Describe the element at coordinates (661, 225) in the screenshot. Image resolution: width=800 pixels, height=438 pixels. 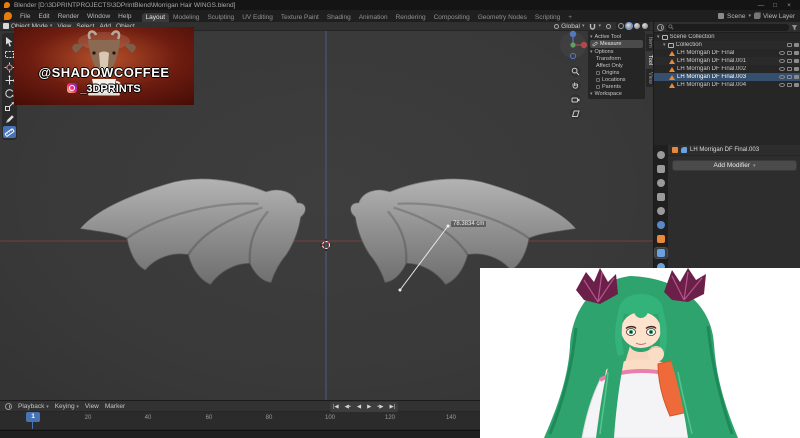
I see `world-tab` at that location.